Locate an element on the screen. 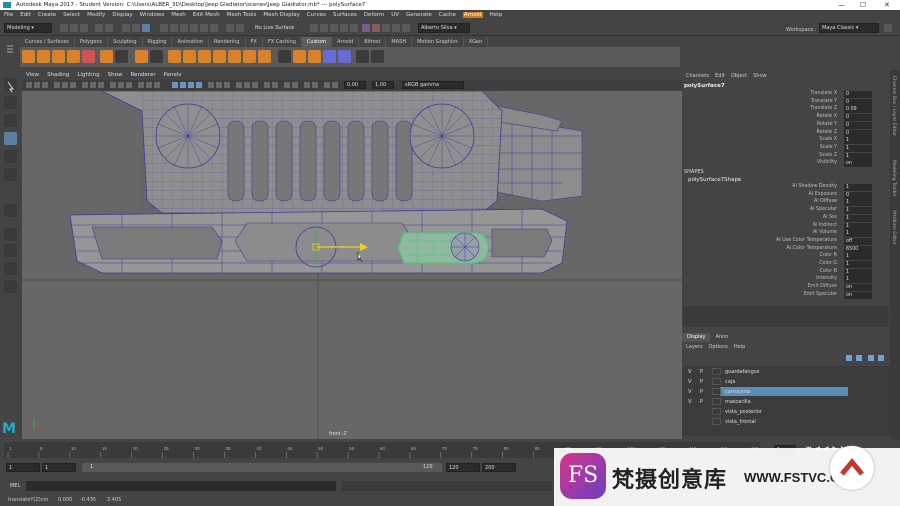 This screenshot has width=900, height=506. channel-menu-channels: Channels is located at coordinates (697, 76).